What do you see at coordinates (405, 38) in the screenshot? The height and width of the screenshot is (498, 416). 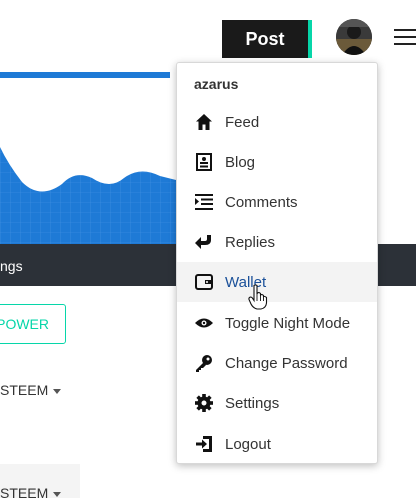 I see `hamburger-icon` at bounding box center [405, 38].